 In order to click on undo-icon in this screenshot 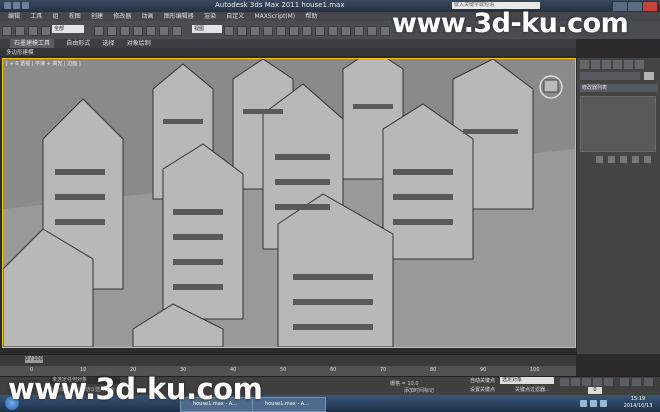, I will do `click(7, 31)`.